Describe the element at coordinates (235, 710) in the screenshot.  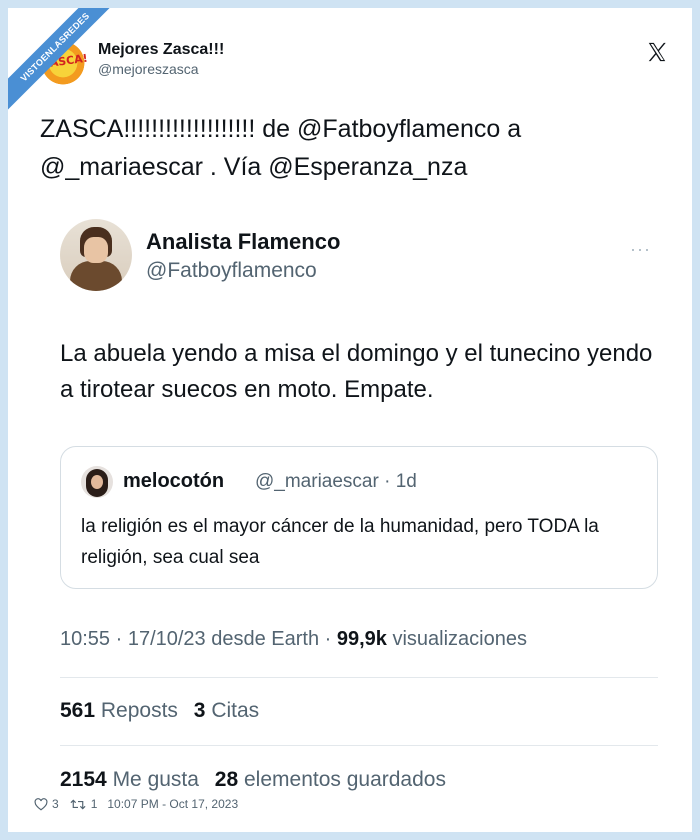
I see `quotes-label: Citas` at that location.